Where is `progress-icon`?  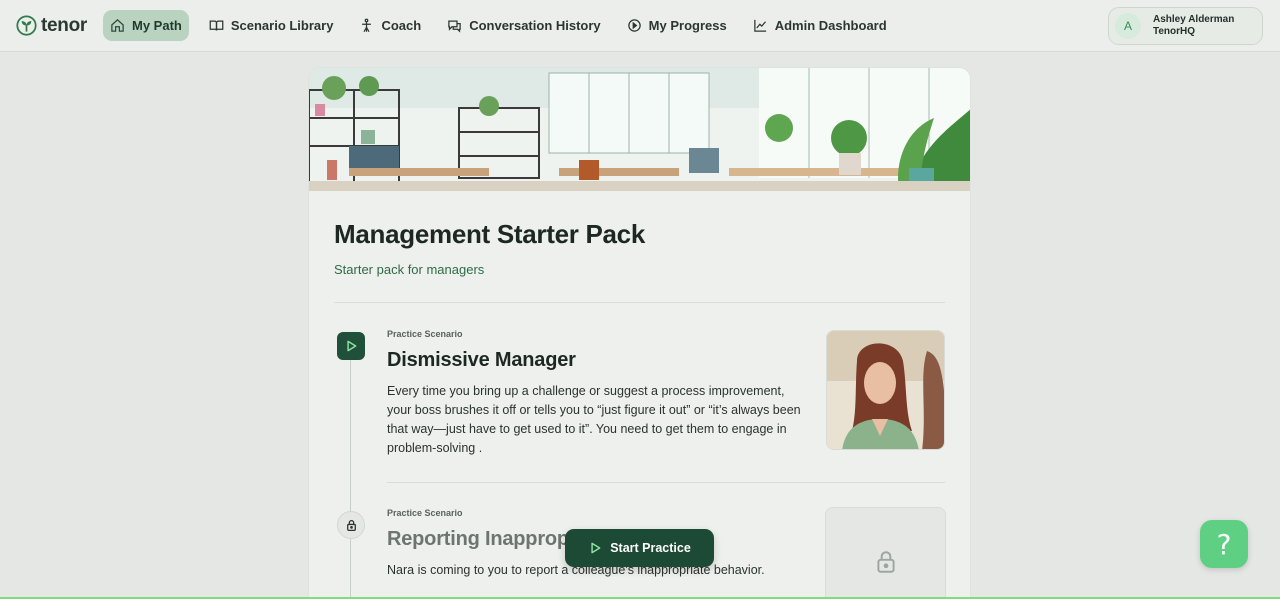
progress-icon is located at coordinates (634, 25).